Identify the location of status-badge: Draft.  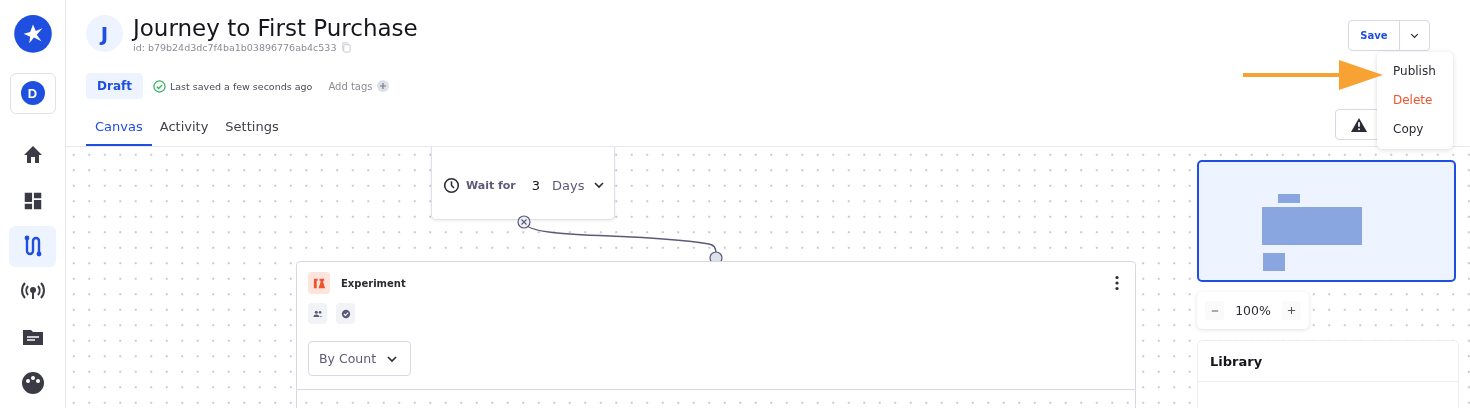
(114, 86).